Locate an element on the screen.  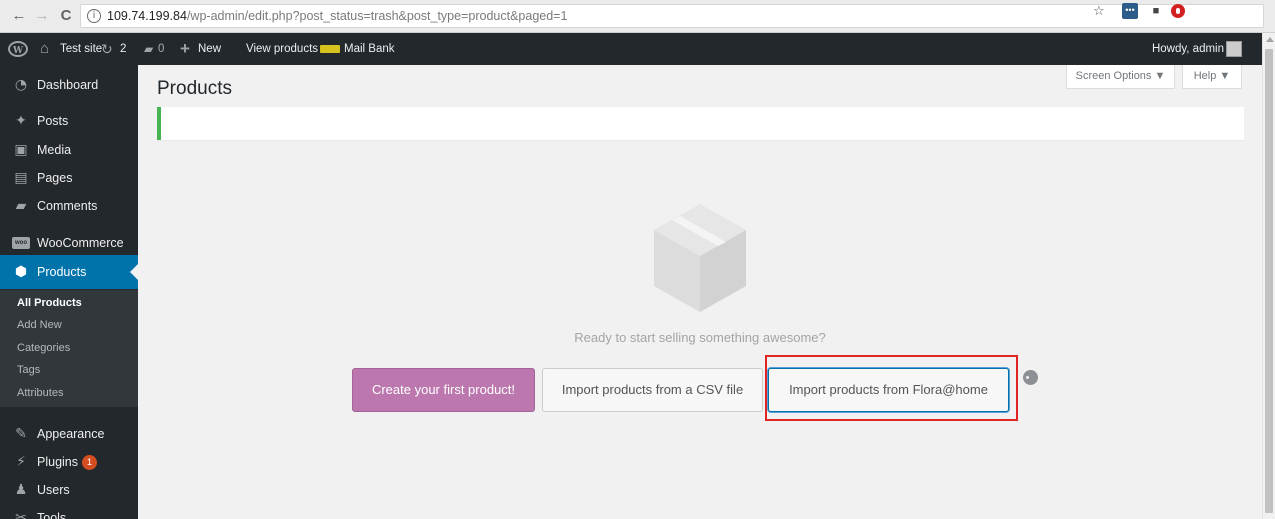
plugins-update-badge: 1 is located at coordinates (89, 462).